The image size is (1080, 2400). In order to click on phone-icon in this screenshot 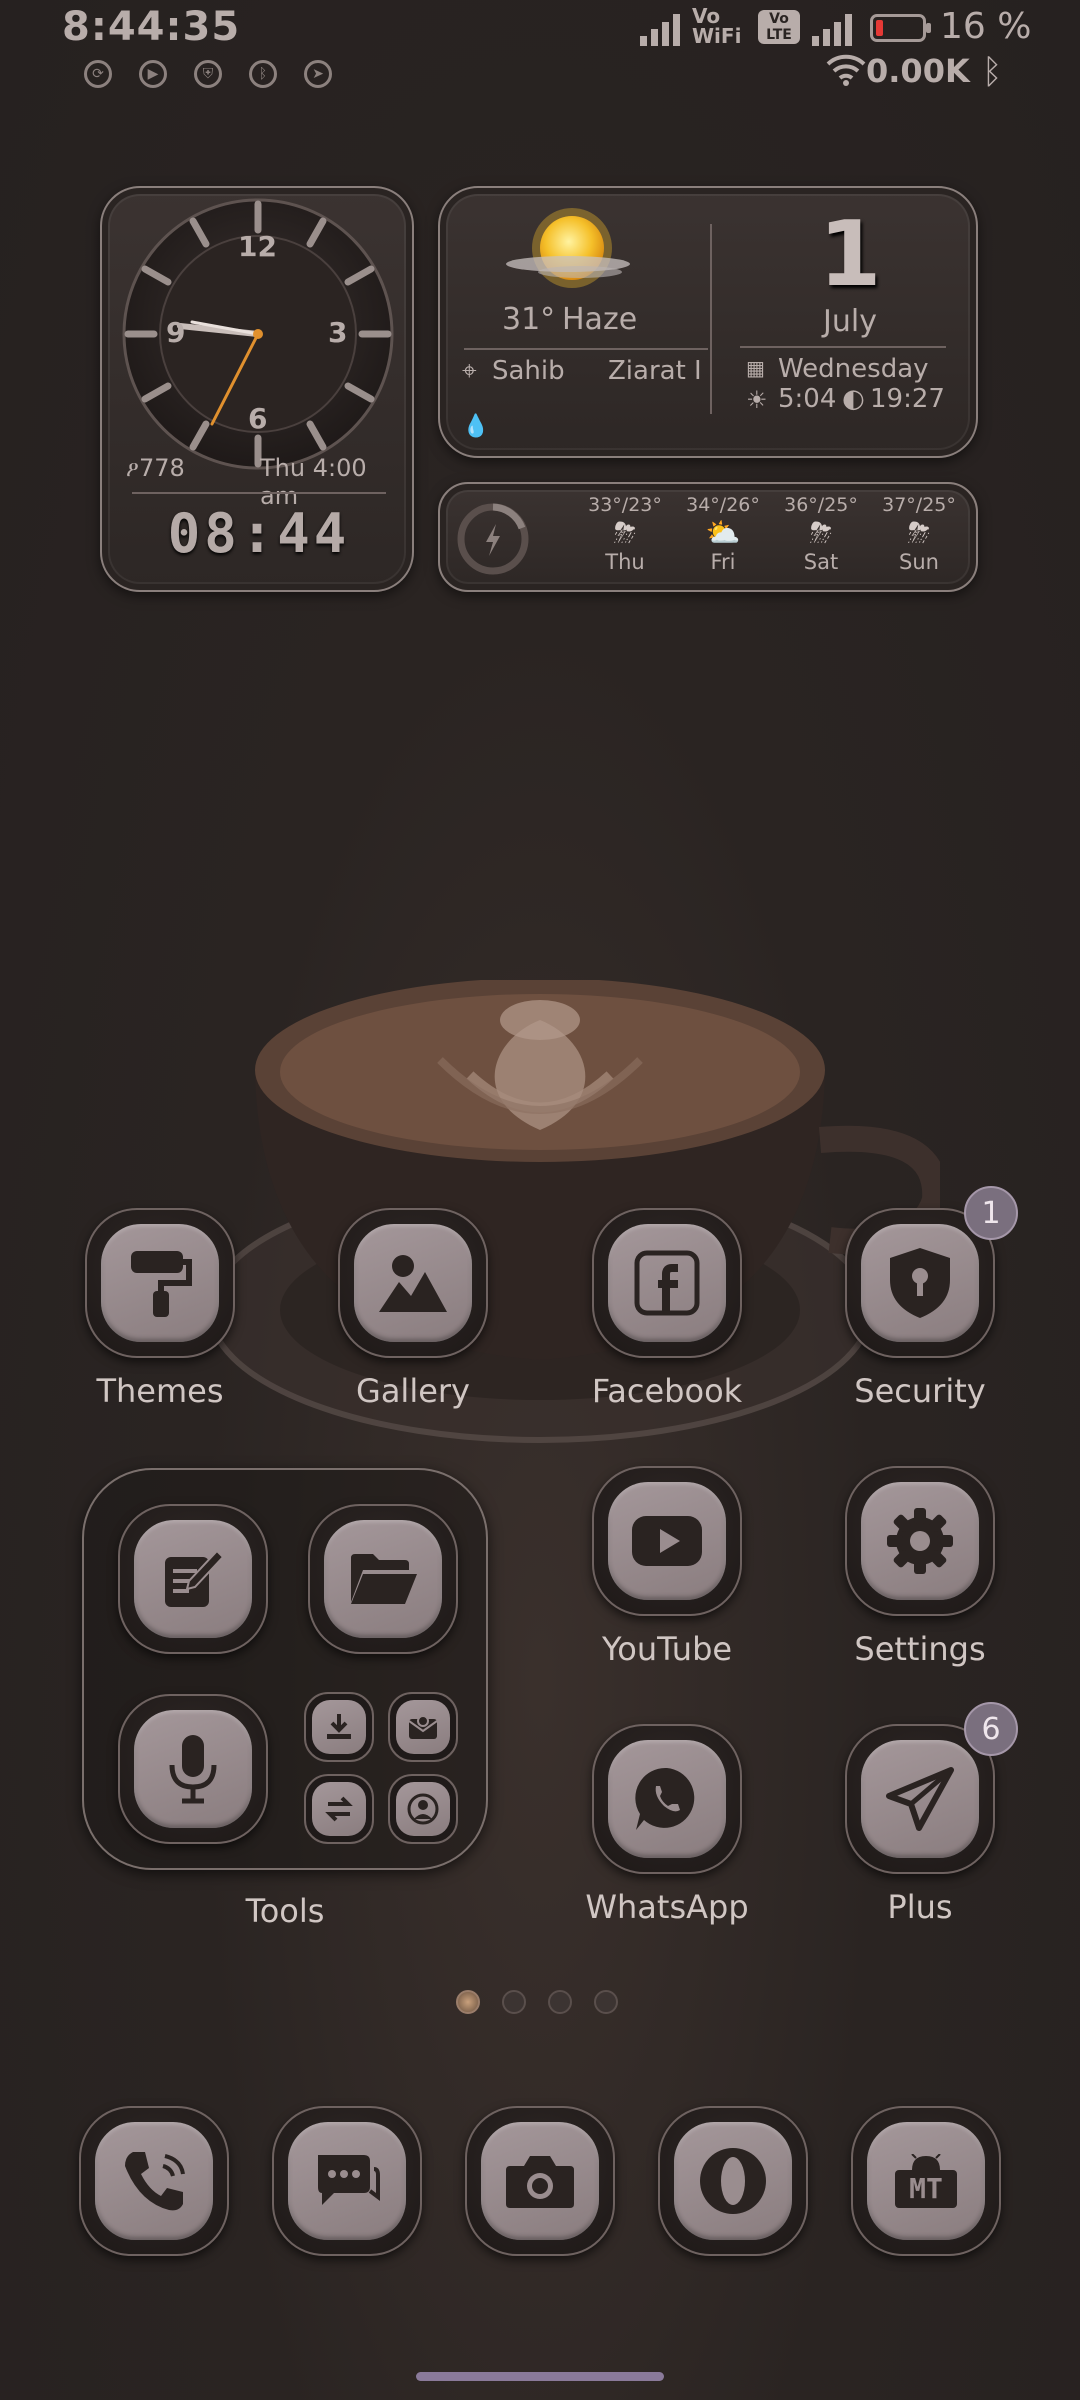, I will do `click(154, 2181)`.